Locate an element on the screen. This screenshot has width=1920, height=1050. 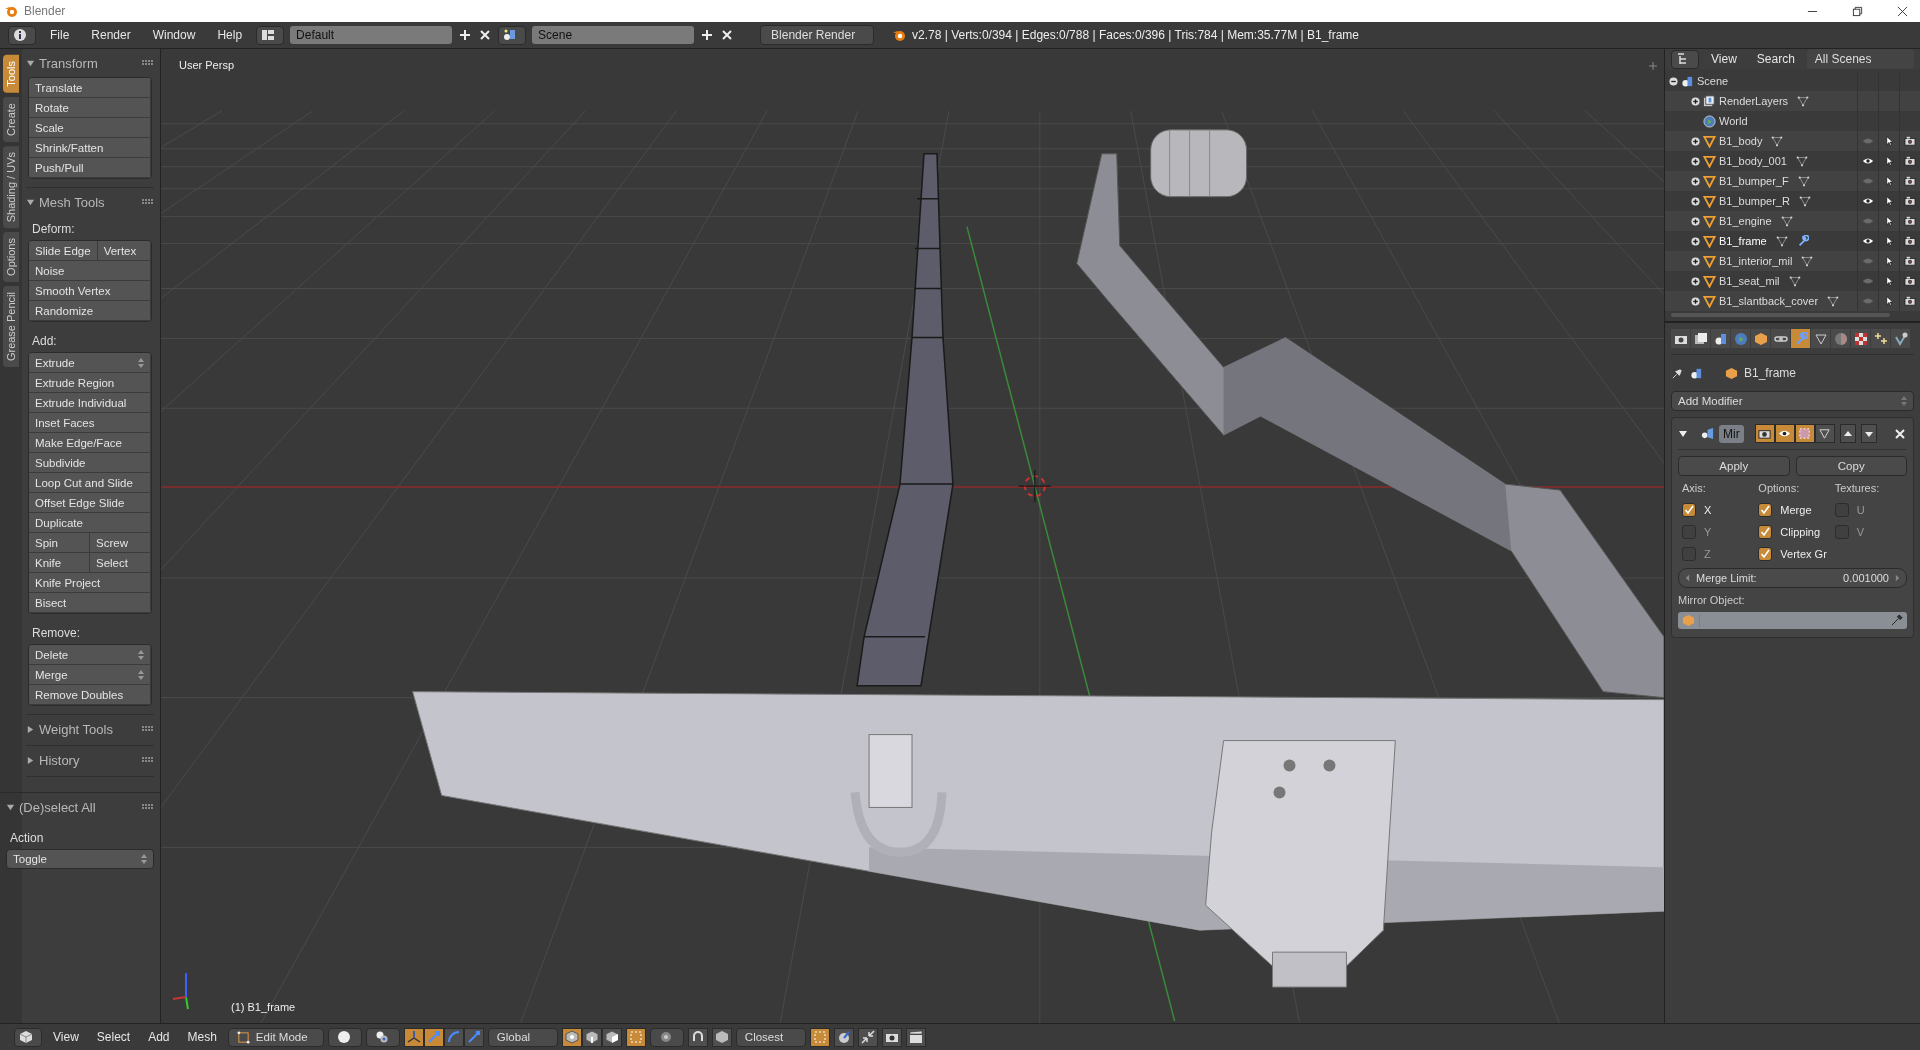
decrement-arrow-icon is located at coordinates (1687, 578).